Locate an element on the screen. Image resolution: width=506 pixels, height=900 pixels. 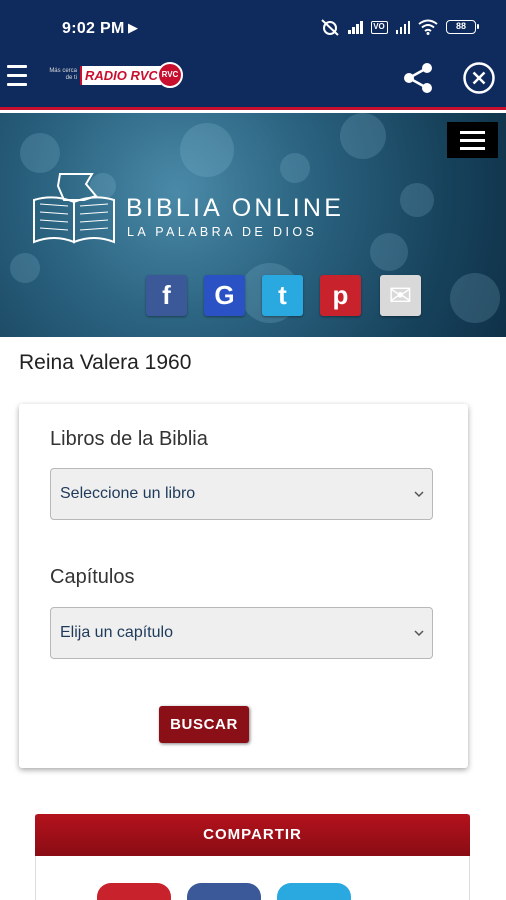
share-section-title: COMPARTIR is located at coordinates (252, 835).